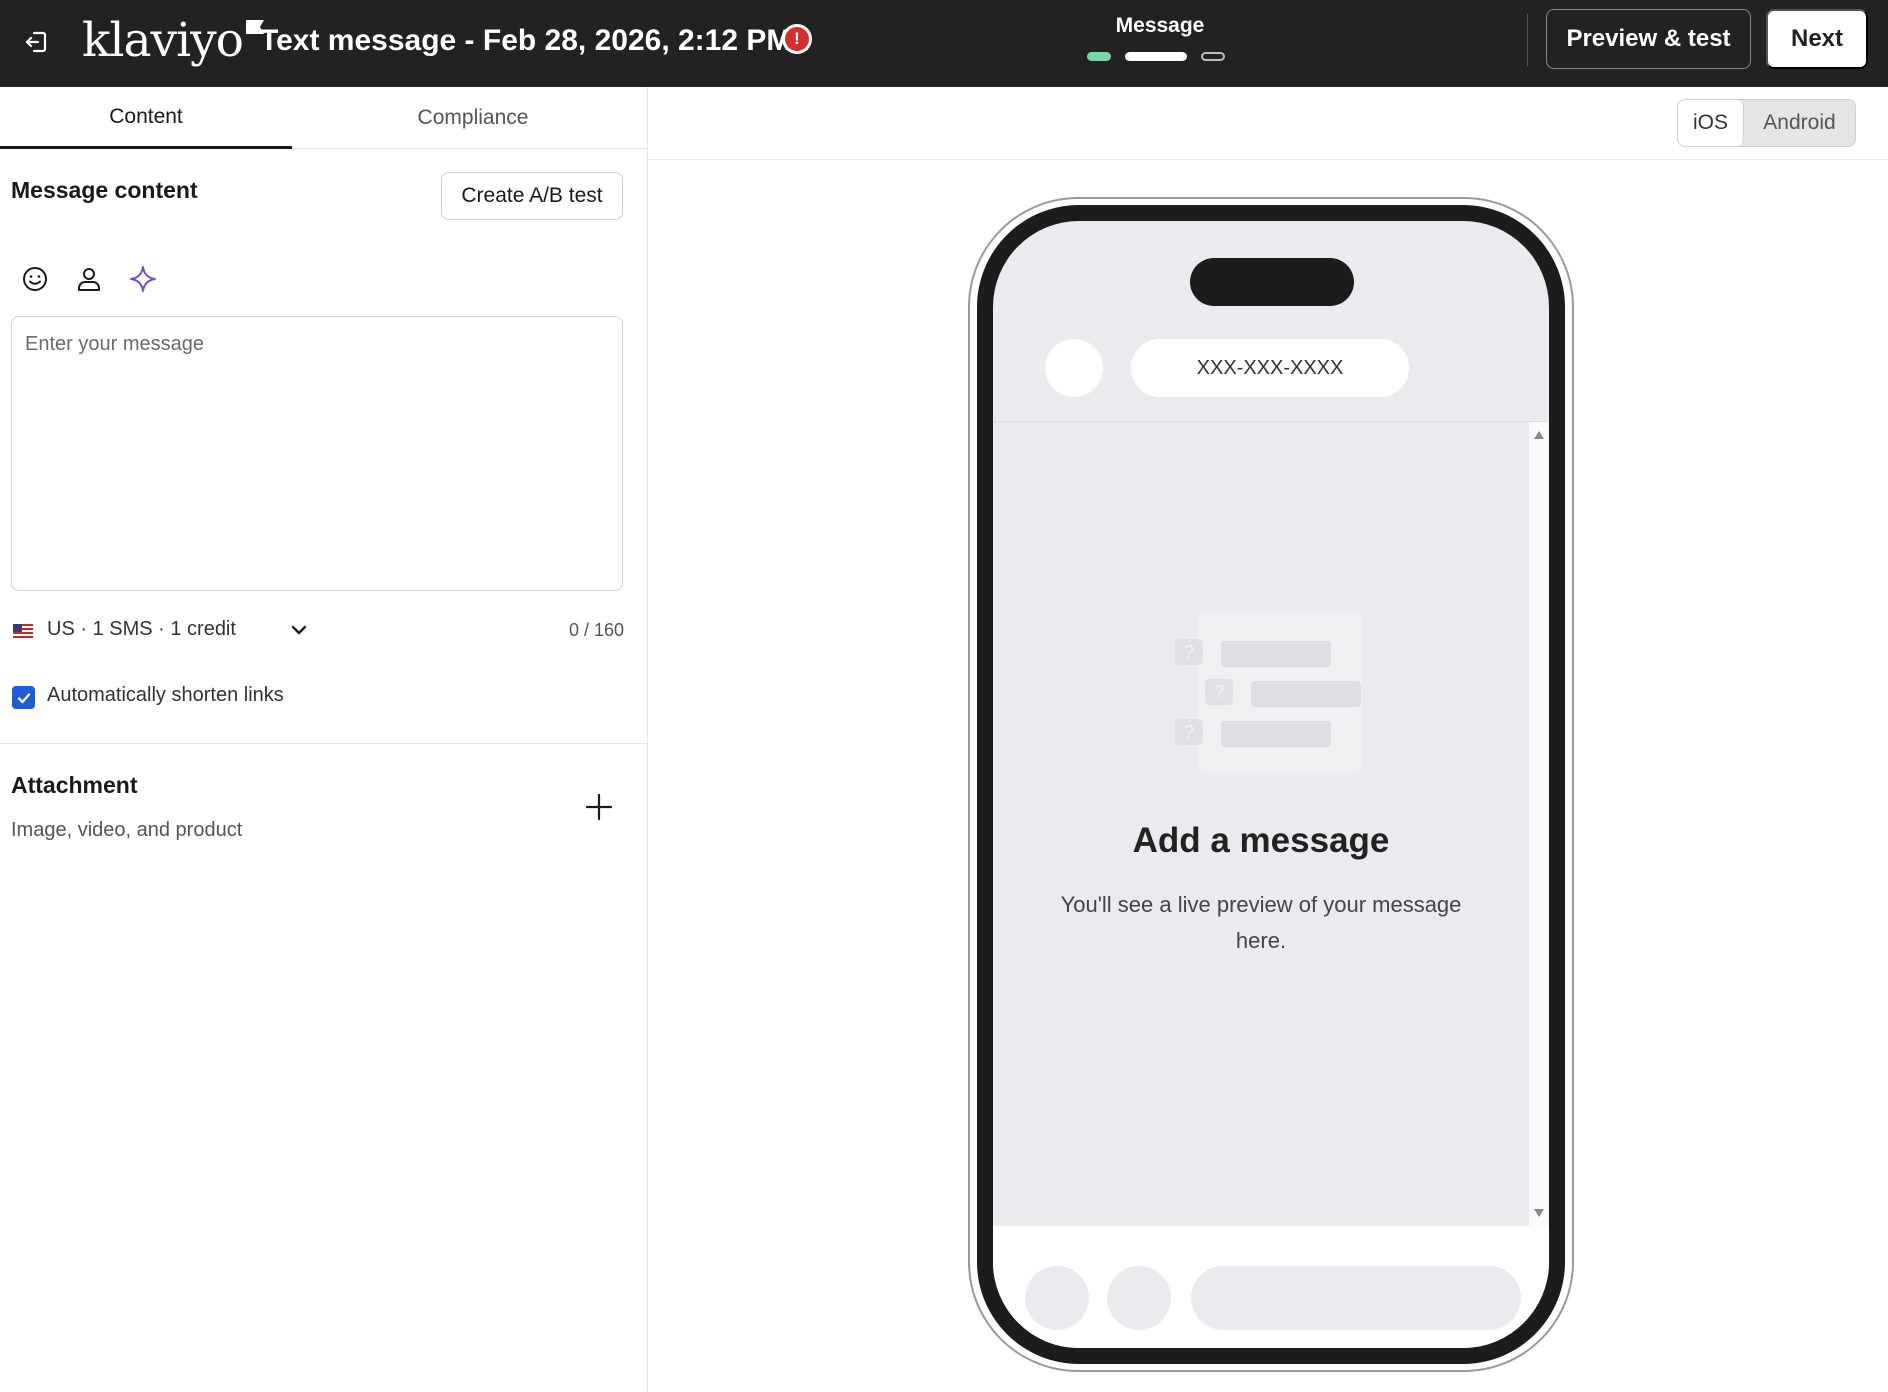 This screenshot has width=1888, height=1392. What do you see at coordinates (525, 41) in the screenshot?
I see `message-title: Text message - Feb 28, 2026, 2:12 PM` at bounding box center [525, 41].